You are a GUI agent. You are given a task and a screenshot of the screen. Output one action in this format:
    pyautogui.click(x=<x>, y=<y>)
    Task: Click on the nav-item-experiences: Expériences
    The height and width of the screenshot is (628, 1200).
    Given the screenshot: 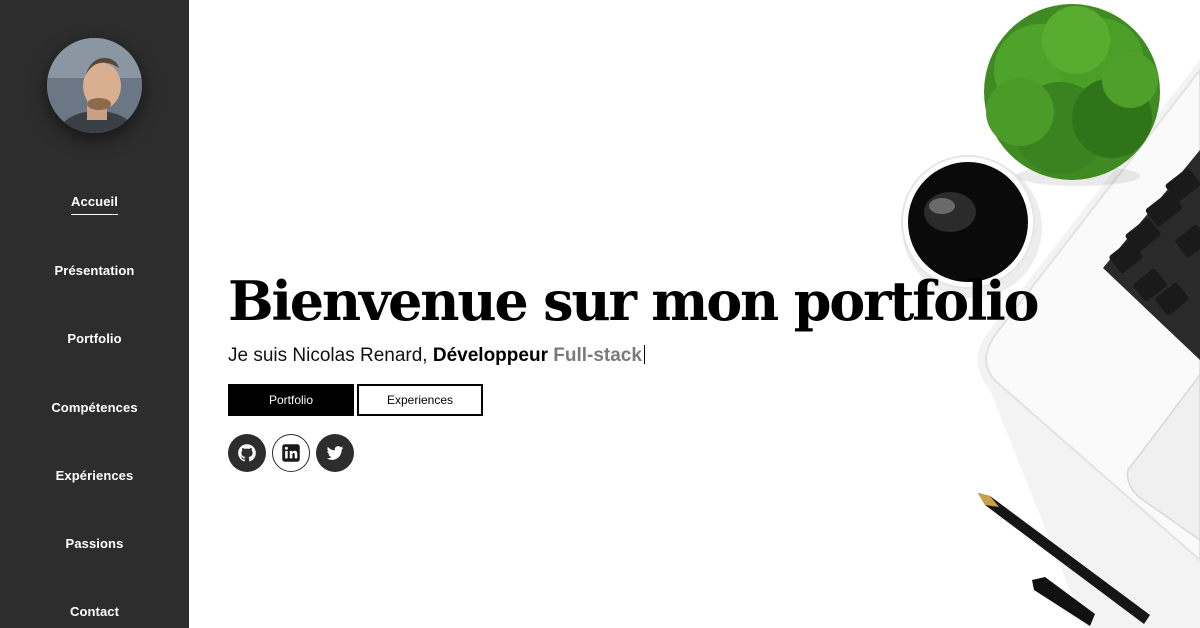 What is the action you would take?
    pyautogui.click(x=94, y=475)
    